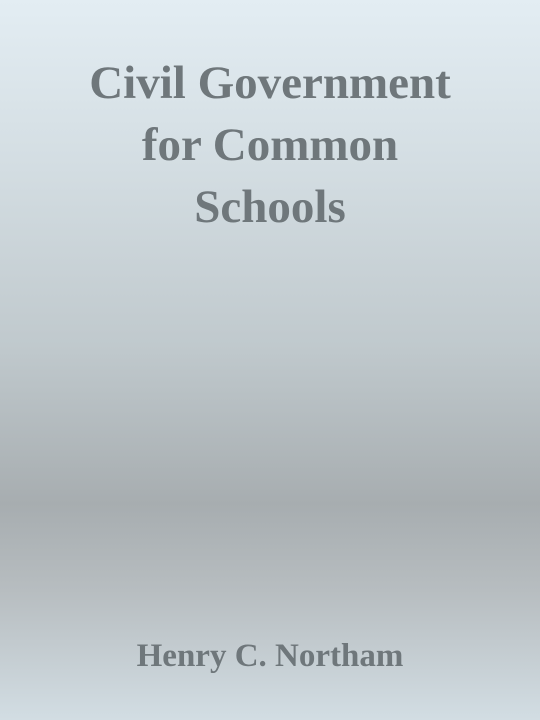 The image size is (540, 720). What do you see at coordinates (270, 656) in the screenshot?
I see `book-author: Henry C. Northam` at bounding box center [270, 656].